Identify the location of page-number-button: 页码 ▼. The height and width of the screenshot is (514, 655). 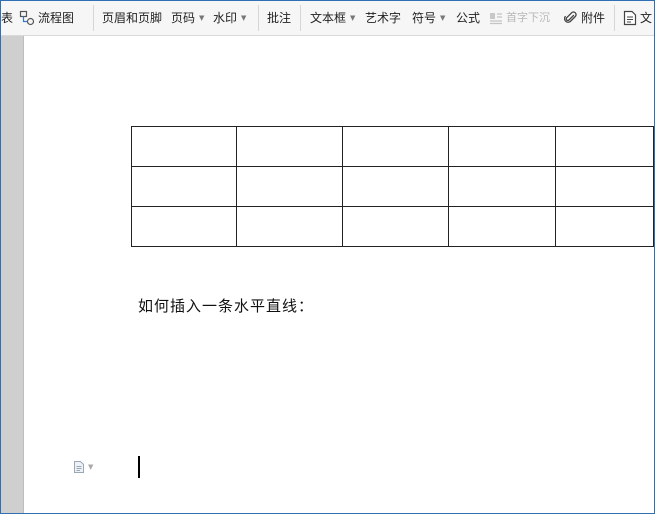
(187, 18).